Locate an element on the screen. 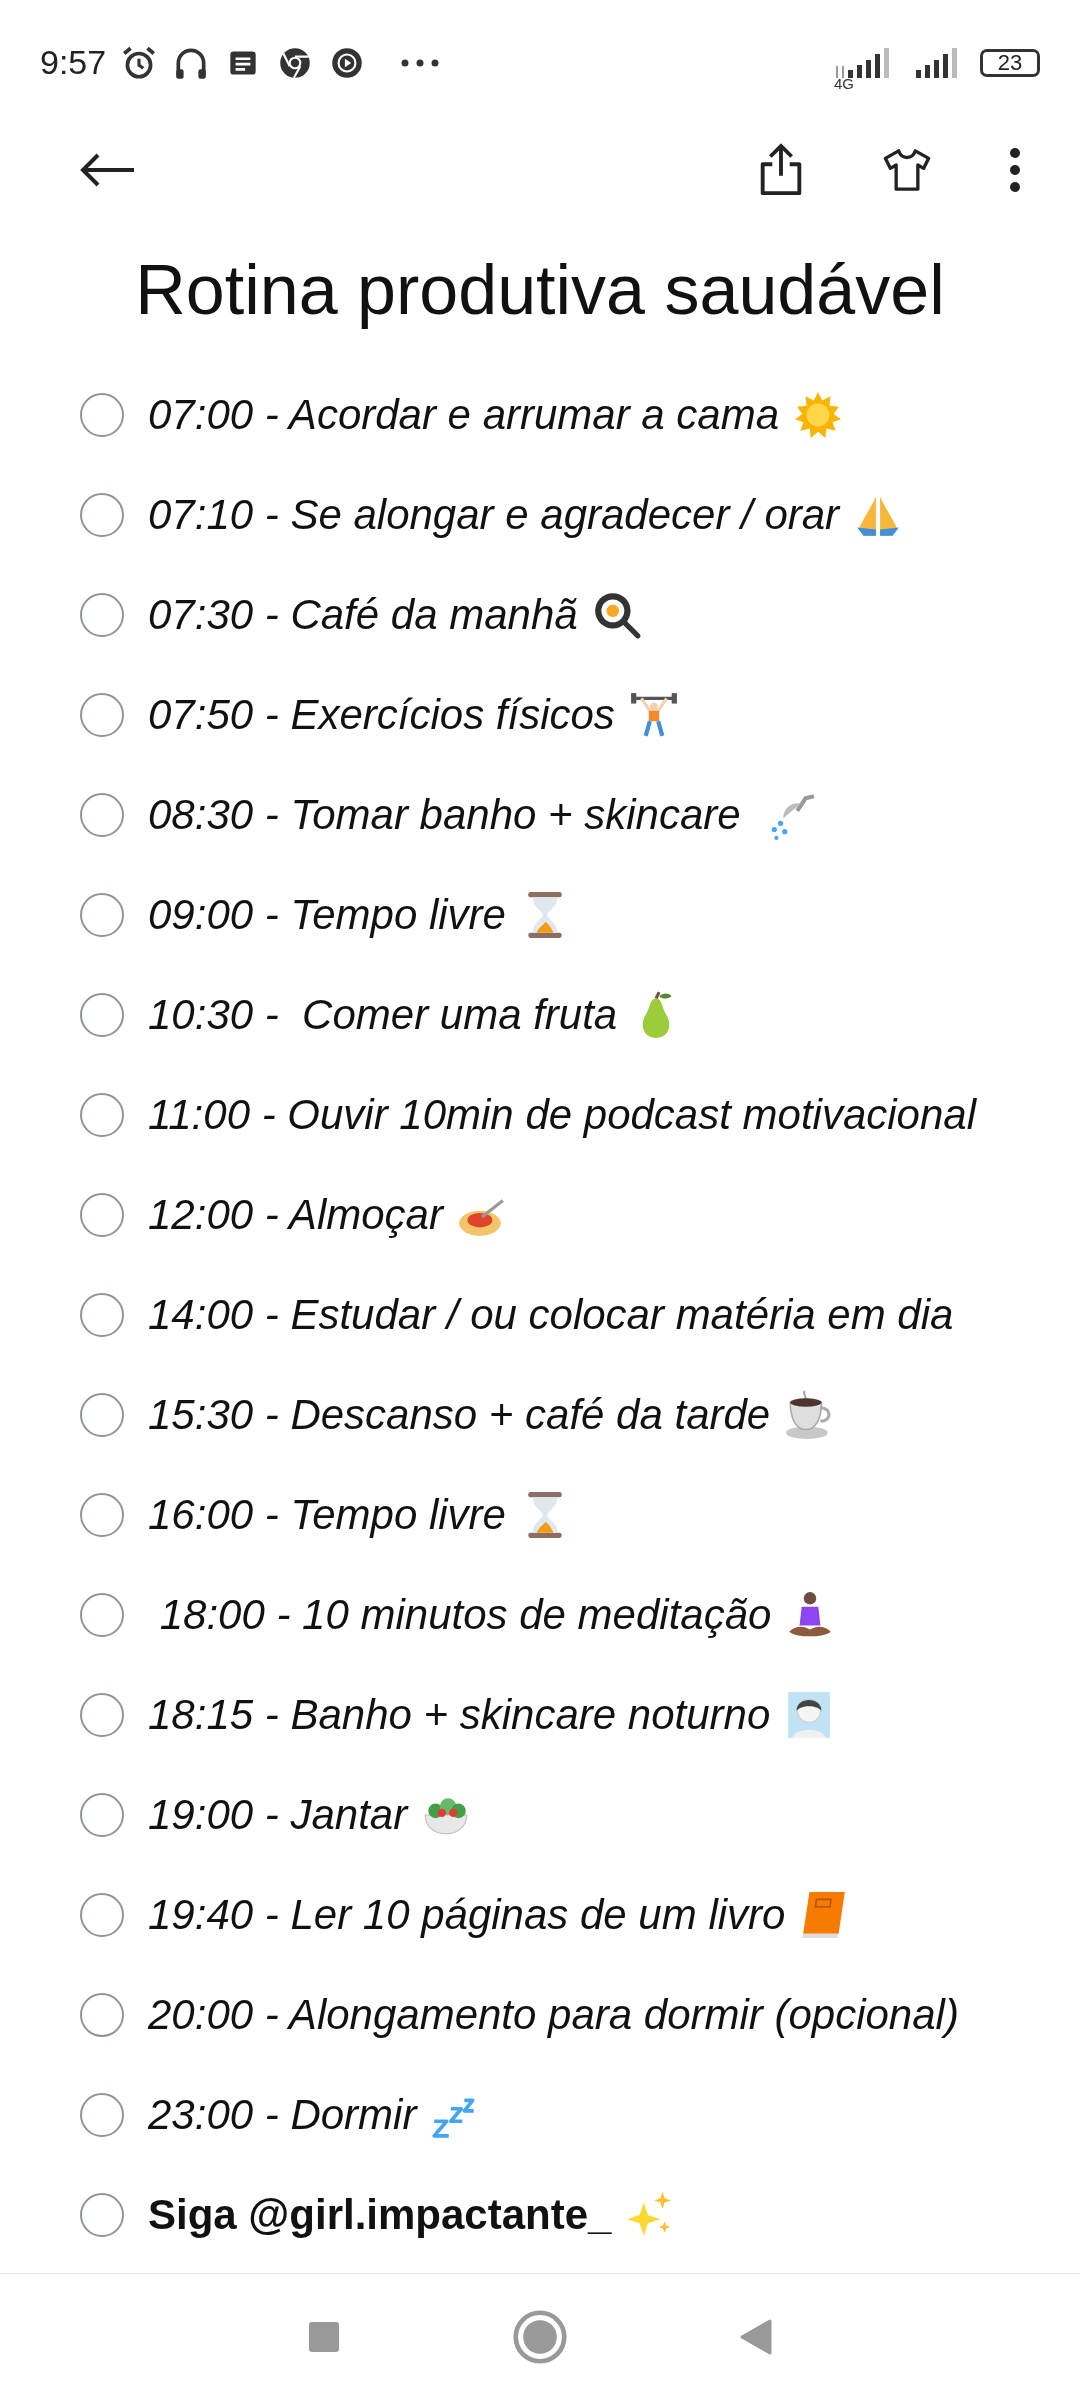 The height and width of the screenshot is (2400, 1080). home-button is located at coordinates (540, 2337).